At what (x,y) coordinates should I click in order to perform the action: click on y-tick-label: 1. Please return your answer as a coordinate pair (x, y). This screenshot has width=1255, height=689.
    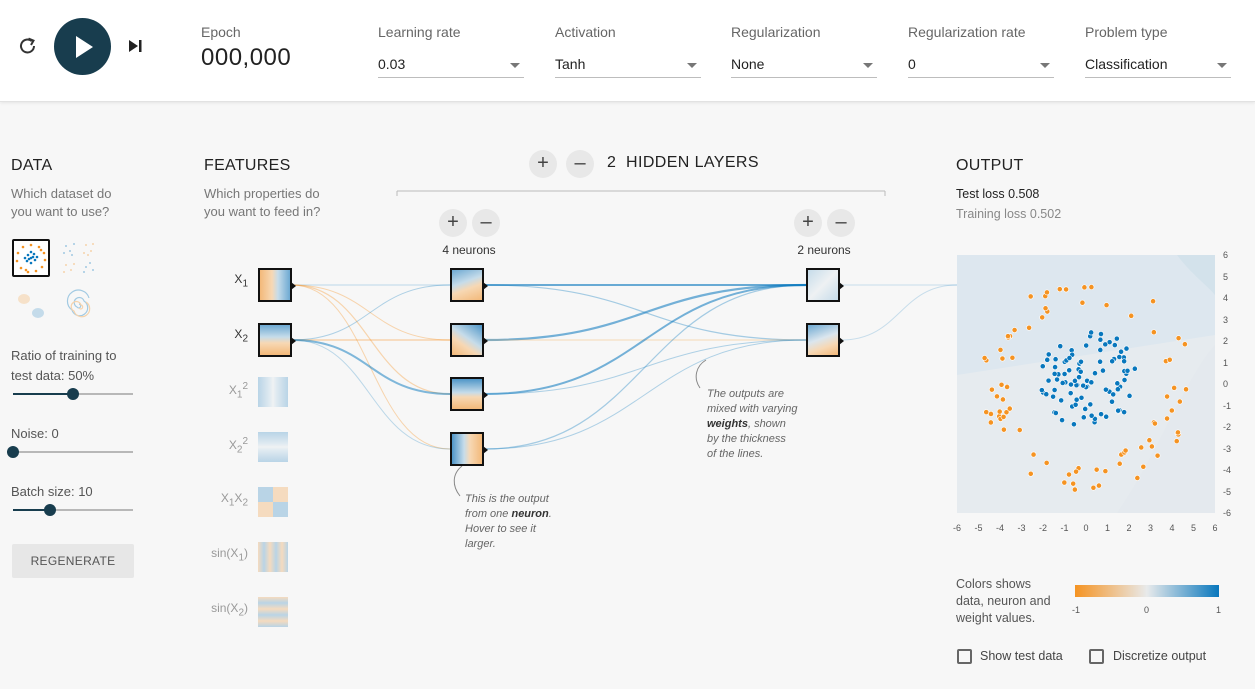
    Looking at the image, I should click on (1226, 362).